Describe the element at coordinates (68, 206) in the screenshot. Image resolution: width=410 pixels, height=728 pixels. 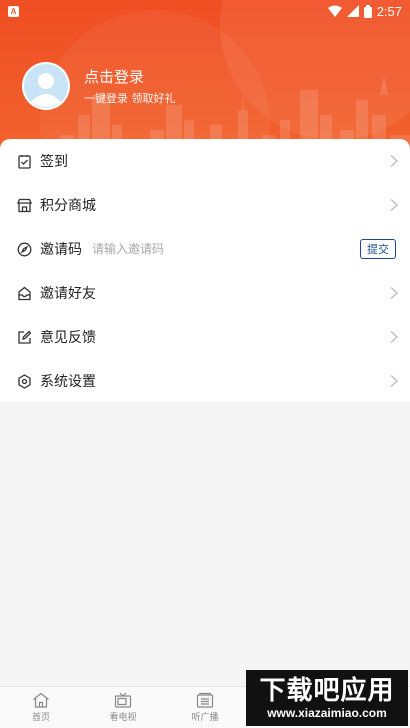
I see `menu-item-label: 积分商城` at that location.